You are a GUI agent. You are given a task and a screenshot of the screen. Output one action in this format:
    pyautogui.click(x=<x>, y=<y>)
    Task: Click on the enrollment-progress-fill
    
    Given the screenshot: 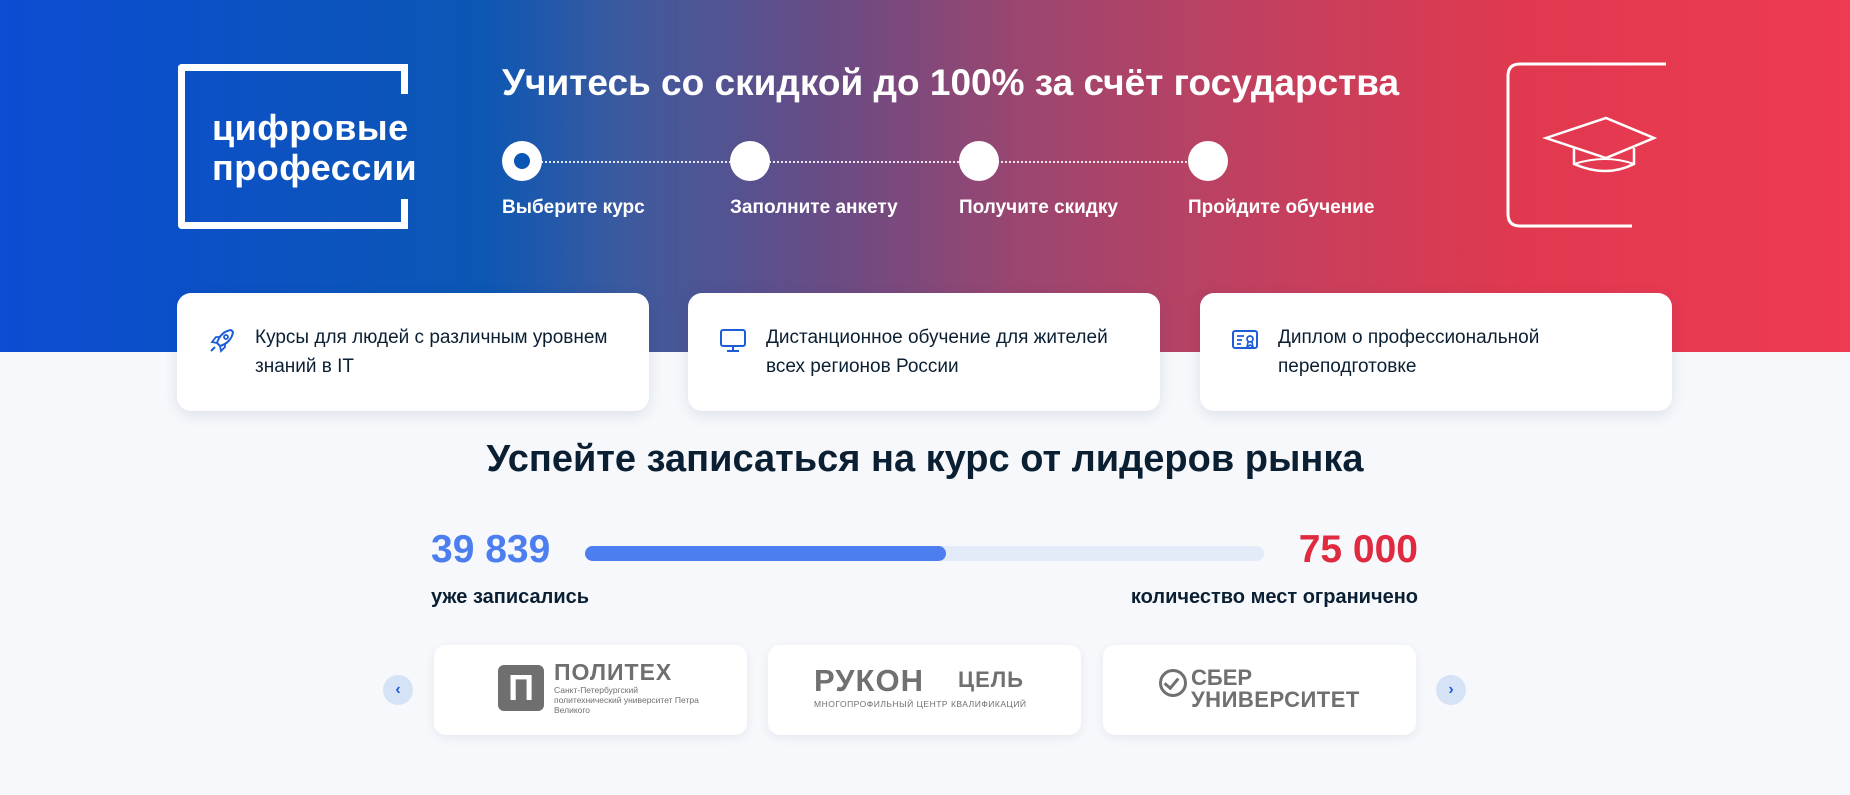 What is the action you would take?
    pyautogui.click(x=765, y=553)
    